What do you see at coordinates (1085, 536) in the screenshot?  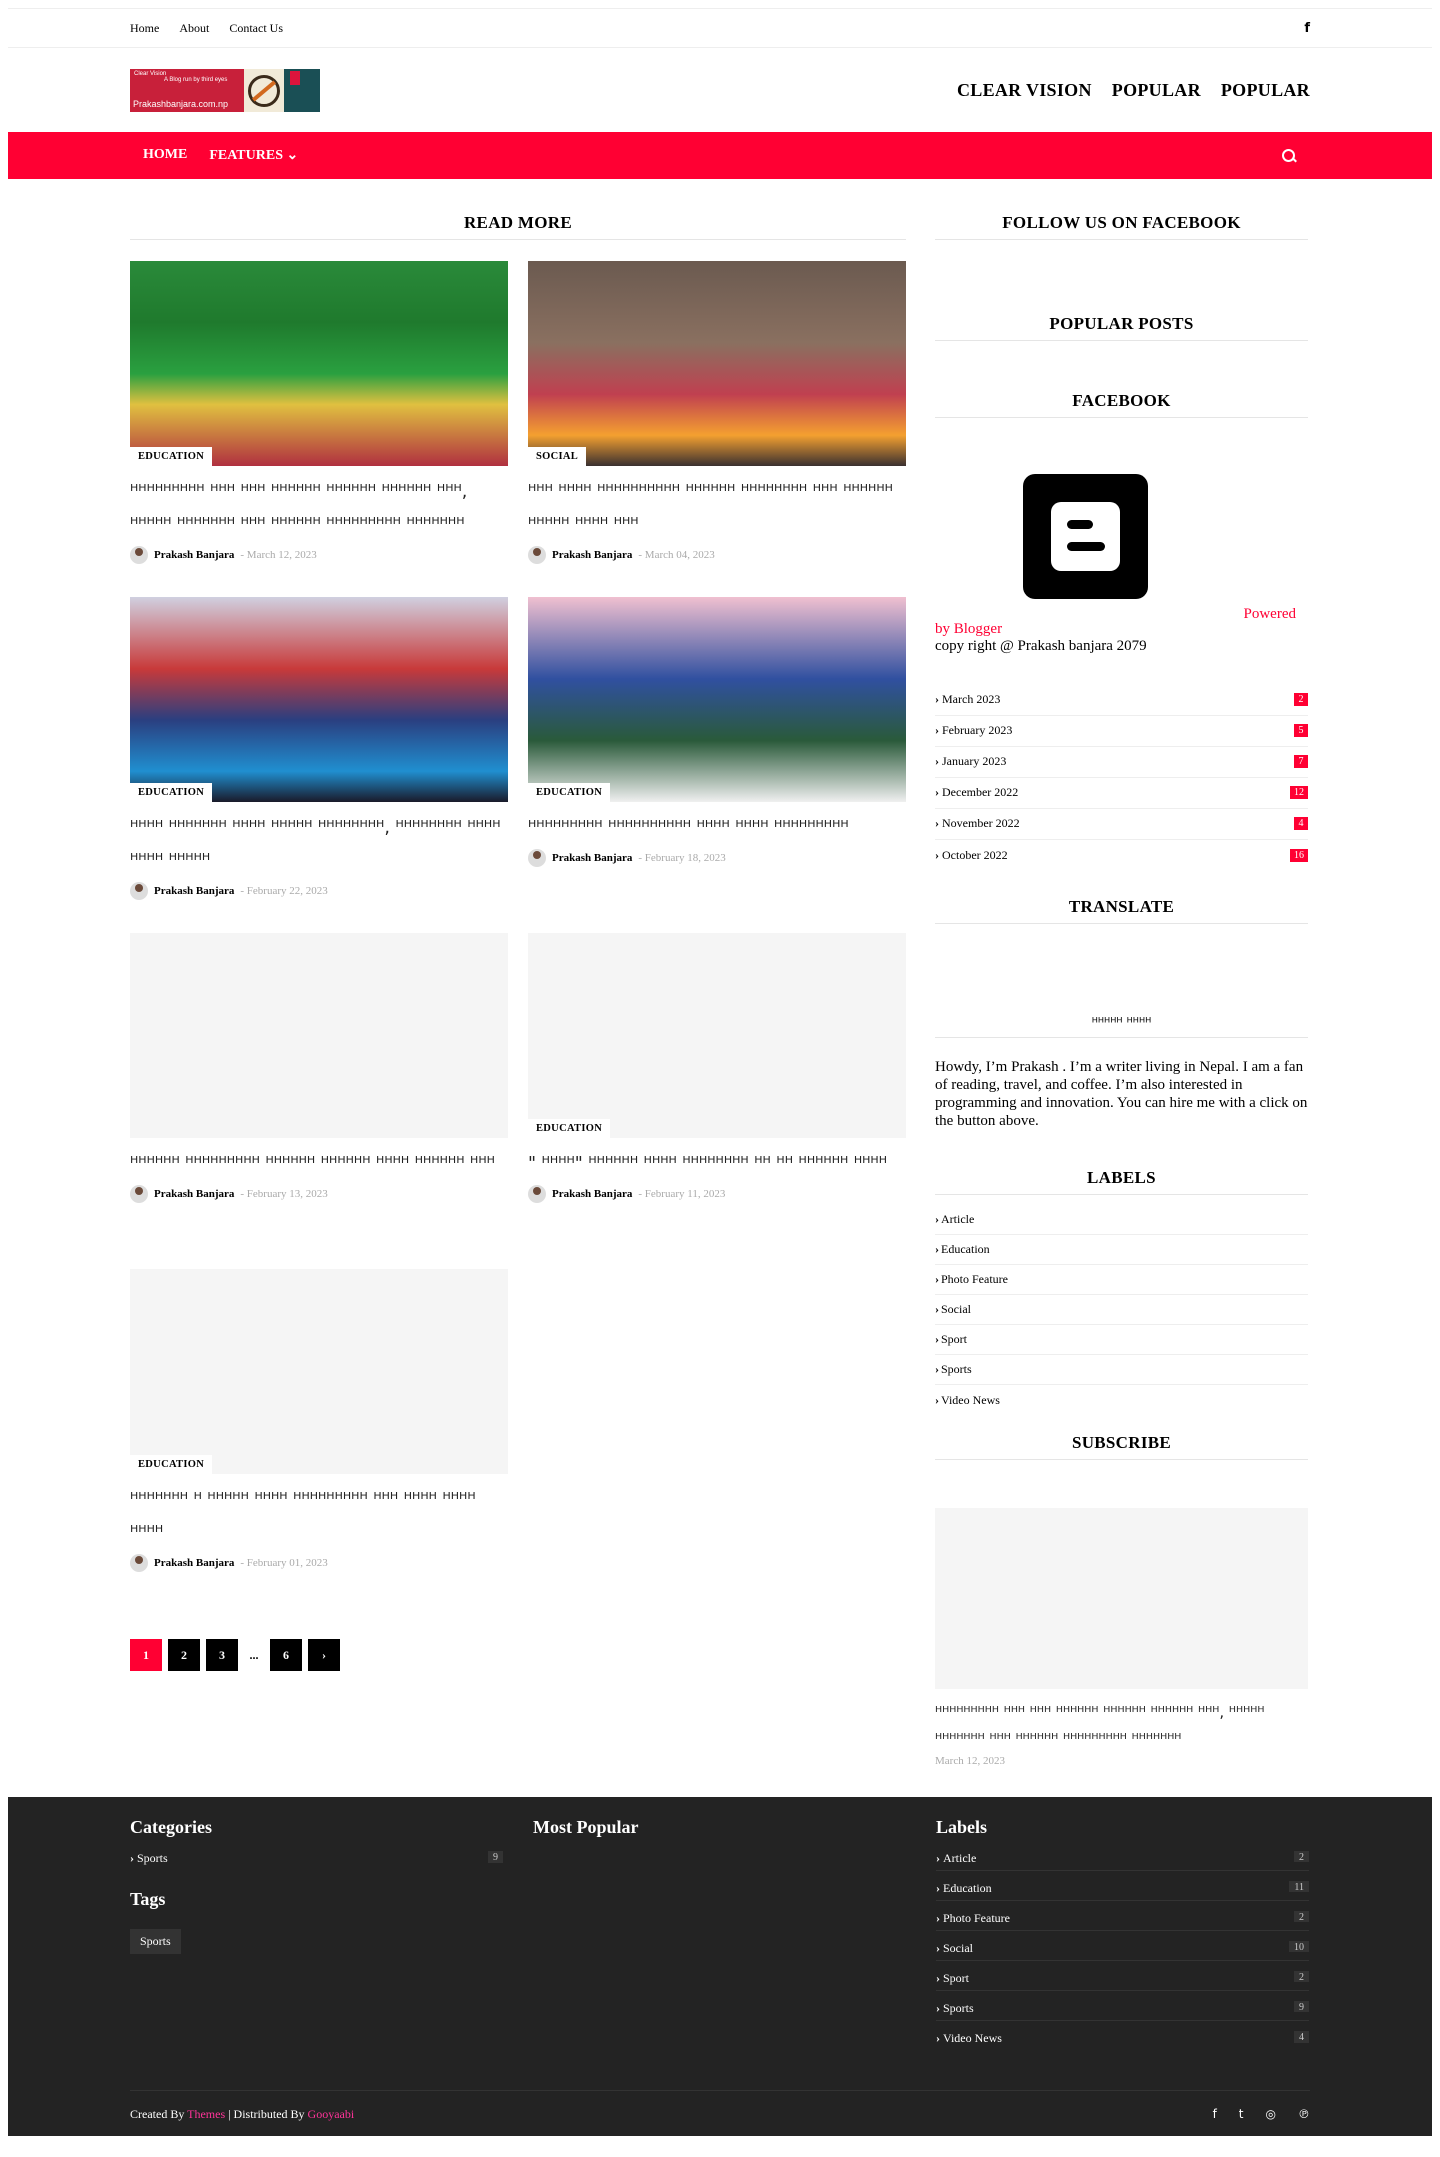 I see `blogger-icon` at bounding box center [1085, 536].